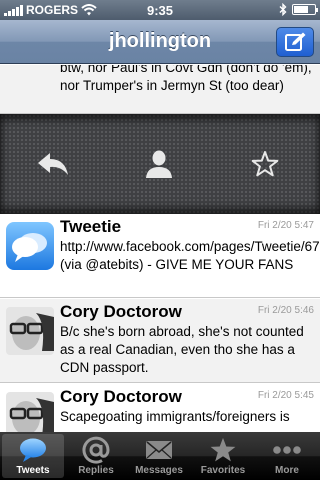 The image size is (320, 480). I want to click on status-time: 9:35, so click(160, 10).